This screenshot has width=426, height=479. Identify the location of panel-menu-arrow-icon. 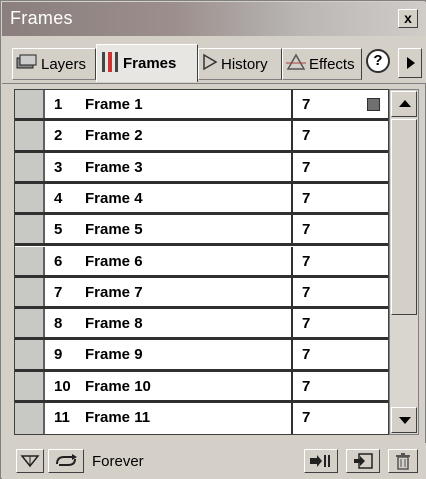
(410, 63).